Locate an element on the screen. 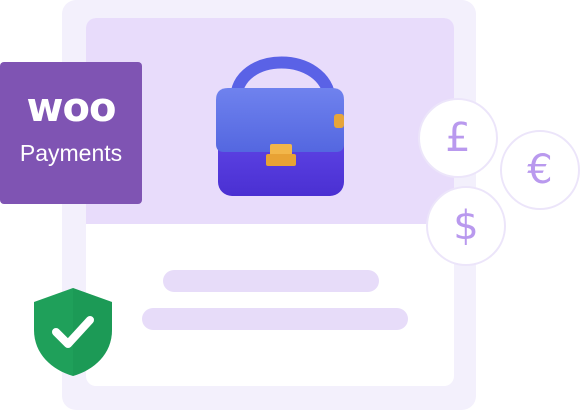 This screenshot has height=410, width=584. logo-brand: woo is located at coordinates (71, 108).